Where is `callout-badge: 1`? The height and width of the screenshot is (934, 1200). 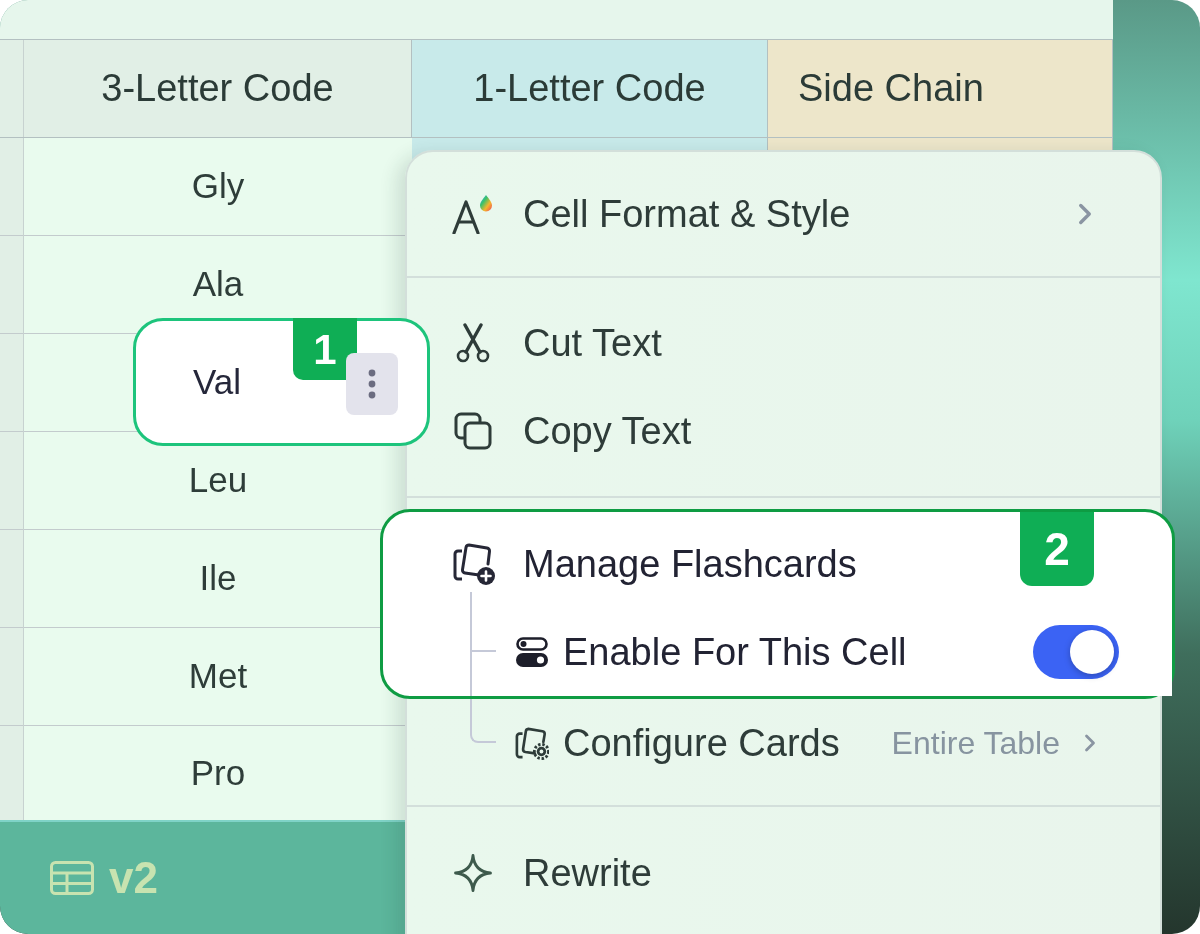
callout-badge: 1 is located at coordinates (325, 349).